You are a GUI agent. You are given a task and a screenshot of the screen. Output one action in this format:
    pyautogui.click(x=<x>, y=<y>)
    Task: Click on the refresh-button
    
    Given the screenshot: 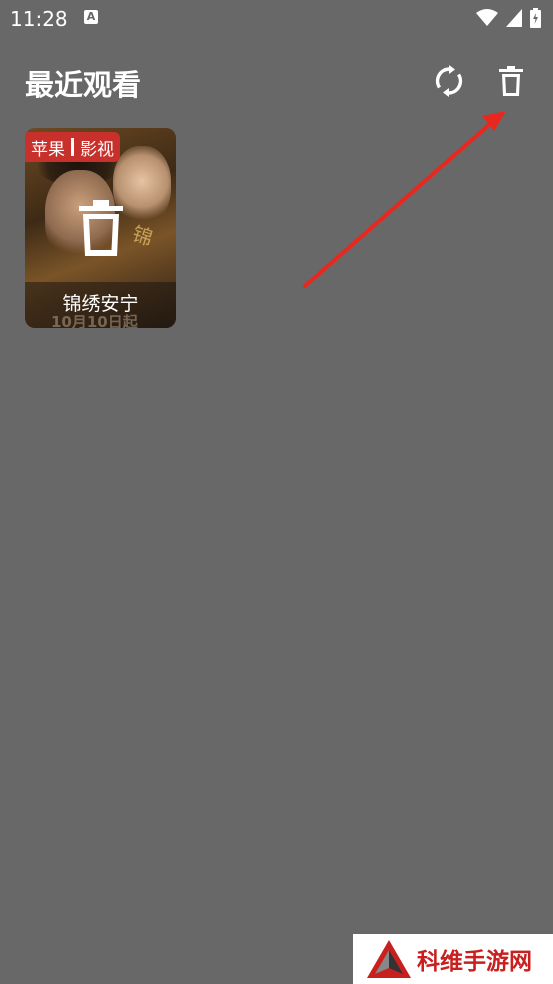 What is the action you would take?
    pyautogui.click(x=449, y=81)
    